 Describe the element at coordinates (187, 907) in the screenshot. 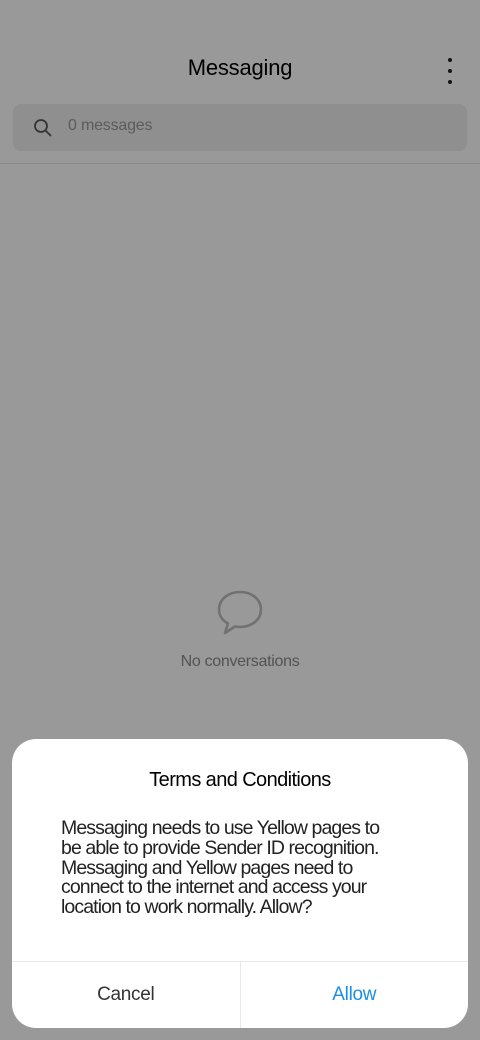

I see `dialog-message-line: location to work normally. Allow?` at that location.